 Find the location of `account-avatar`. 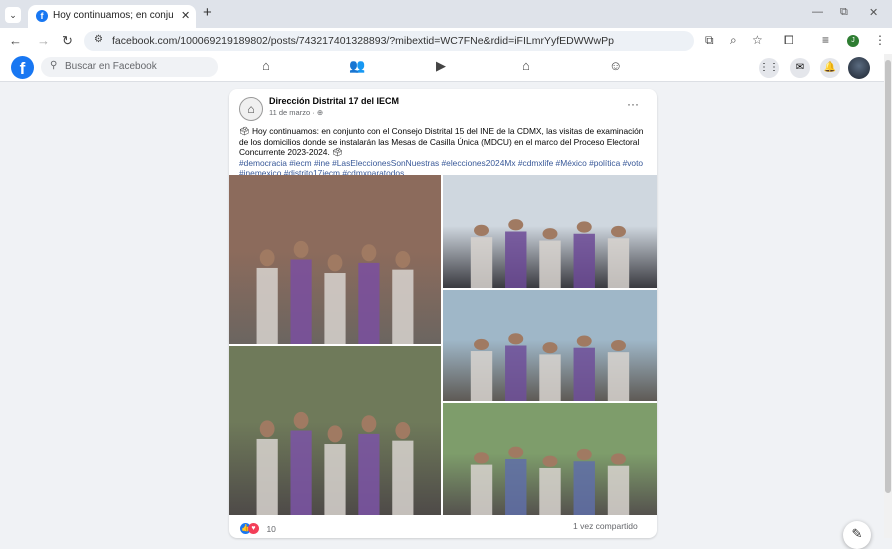

account-avatar is located at coordinates (859, 68).